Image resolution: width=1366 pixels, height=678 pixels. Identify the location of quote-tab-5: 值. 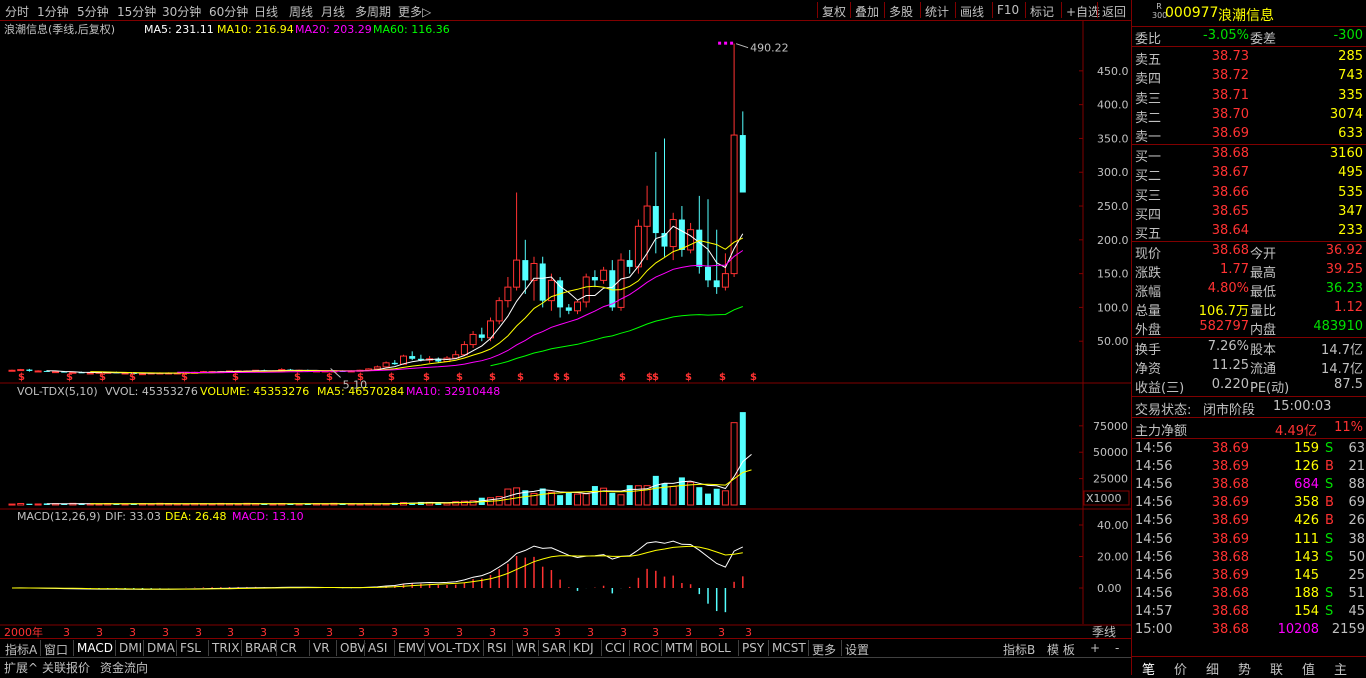
(1308, 668).